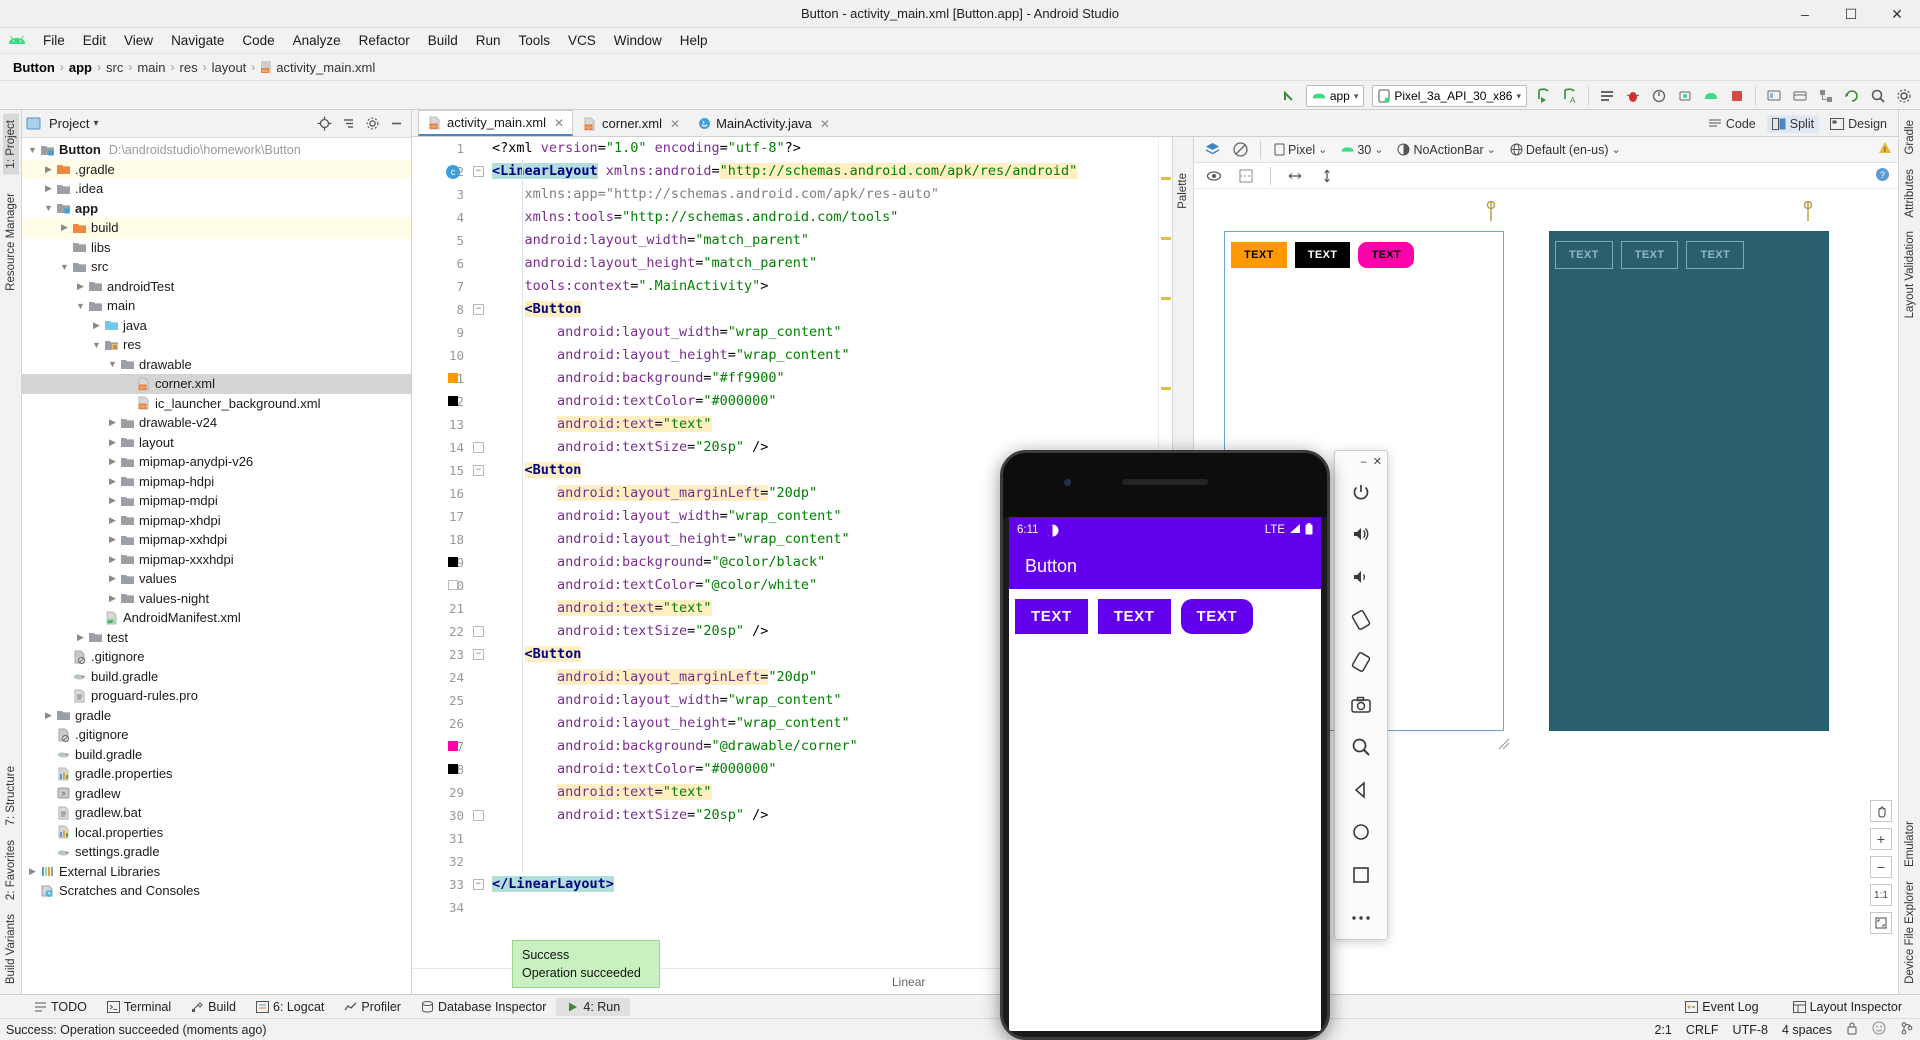 The height and width of the screenshot is (1040, 1920). Describe the element at coordinates (1362, 150) in the screenshot. I see `api-level-dropdown: 30 ⌄` at that location.